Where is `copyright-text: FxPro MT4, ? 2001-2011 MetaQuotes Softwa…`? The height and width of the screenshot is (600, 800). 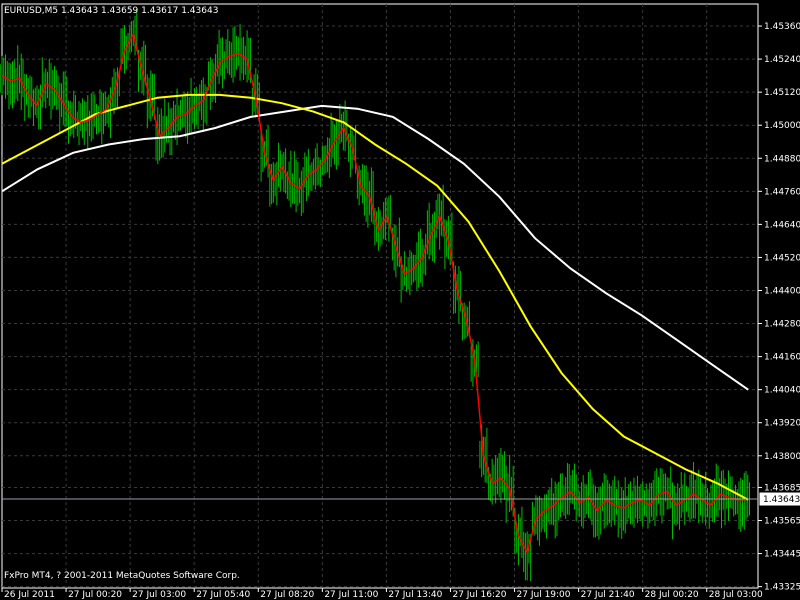 copyright-text: FxPro MT4, ? 2001-2011 MetaQuotes Softwa… is located at coordinates (122, 576).